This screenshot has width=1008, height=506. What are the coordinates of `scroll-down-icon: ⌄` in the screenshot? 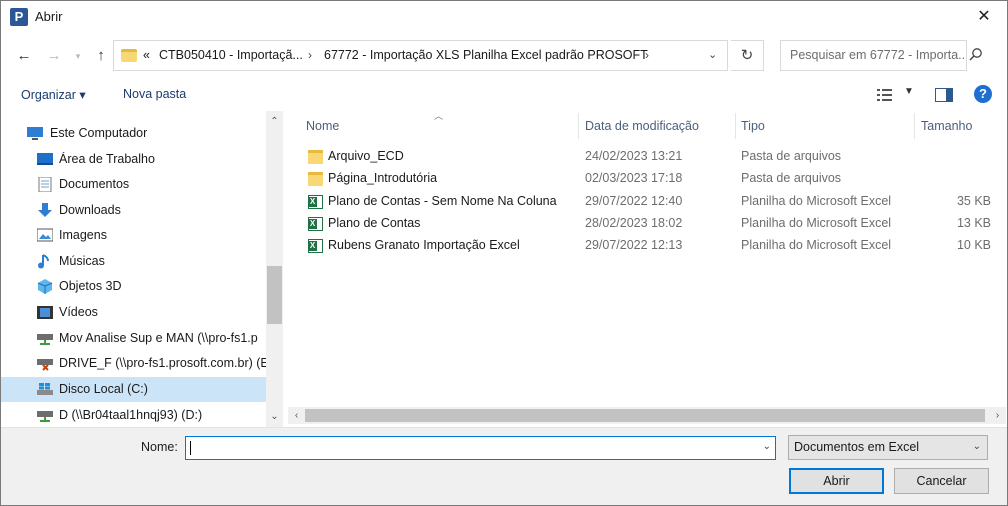 It's located at (274, 416).